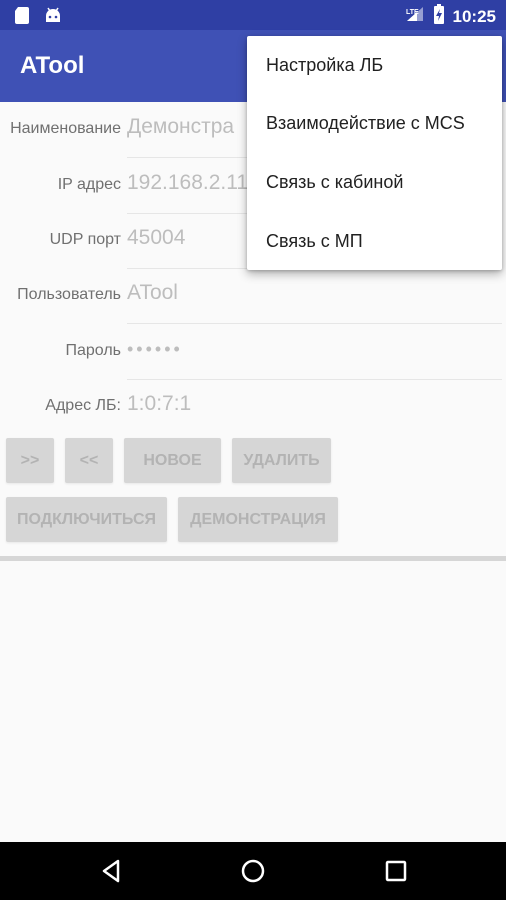 The width and height of the screenshot is (506, 900). What do you see at coordinates (155, 349) in the screenshot?
I see `password-field: ••••••` at bounding box center [155, 349].